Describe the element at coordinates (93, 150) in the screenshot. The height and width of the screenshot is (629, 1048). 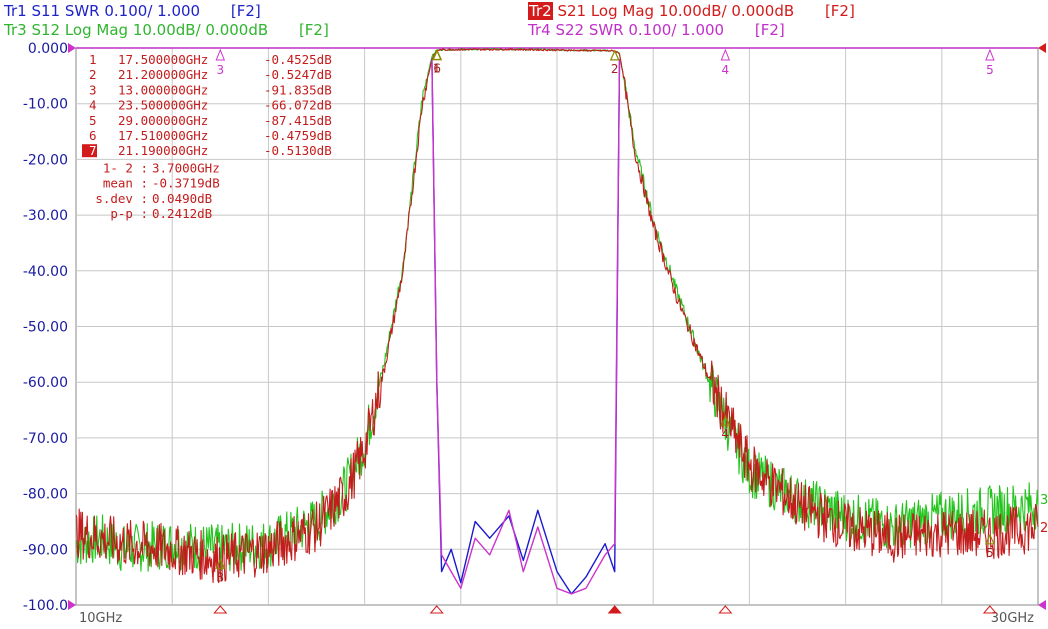
I see `marker-table-num: 7` at that location.